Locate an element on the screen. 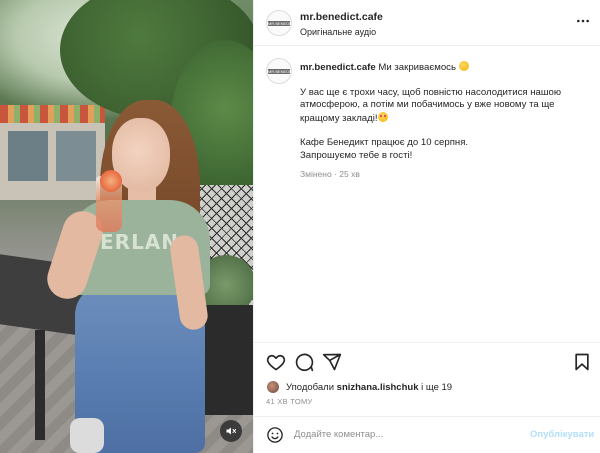  emoji-icon is located at coordinates (275, 435).